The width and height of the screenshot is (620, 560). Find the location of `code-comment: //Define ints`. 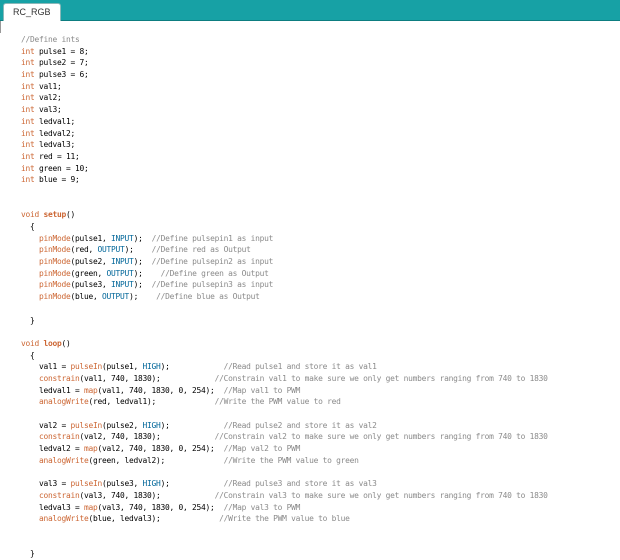

code-comment: //Define ints is located at coordinates (50, 39).